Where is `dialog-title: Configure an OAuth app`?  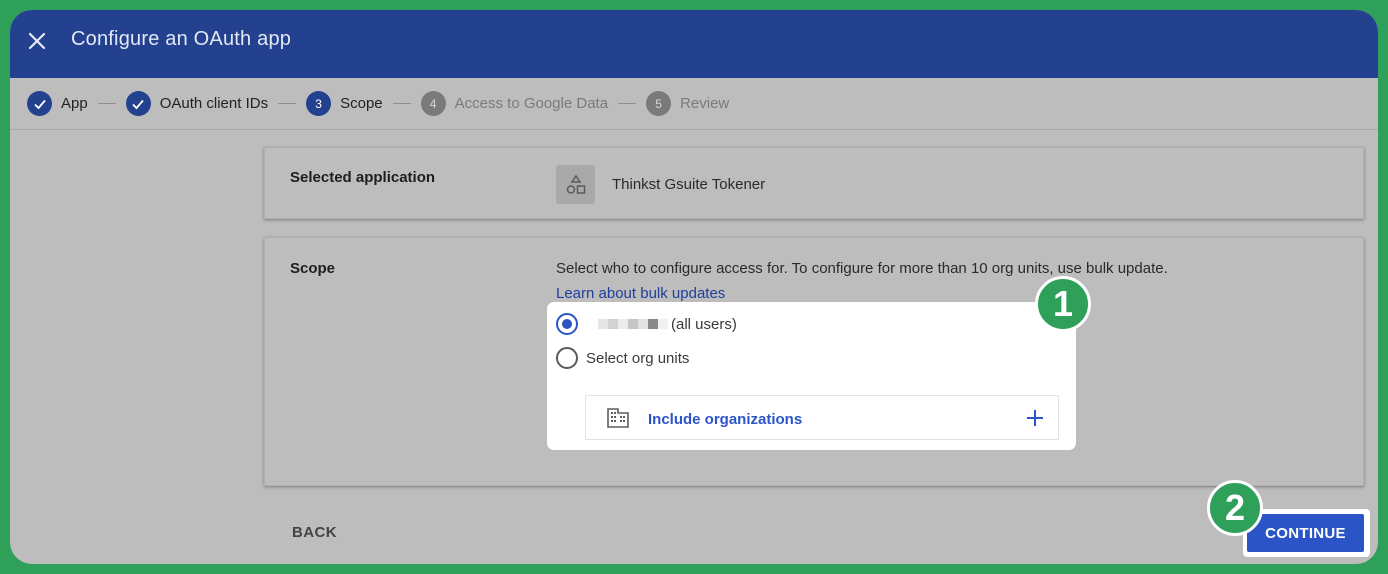
dialog-title: Configure an OAuth app is located at coordinates (181, 39).